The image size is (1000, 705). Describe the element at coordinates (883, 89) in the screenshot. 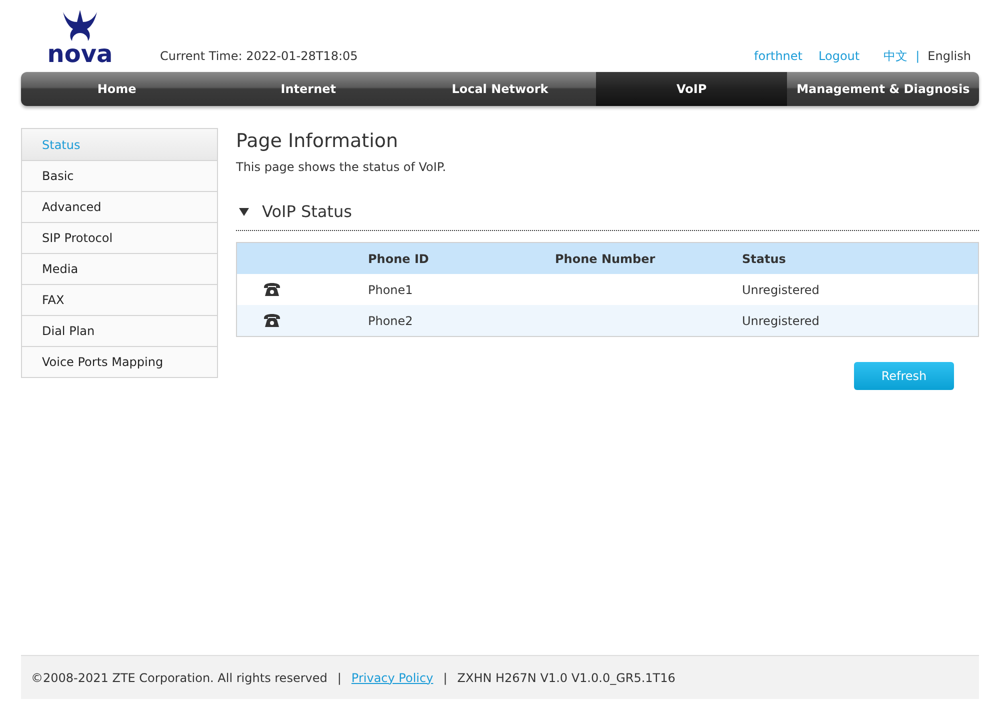

I see `nav-tab: Management & Diagnosis` at that location.